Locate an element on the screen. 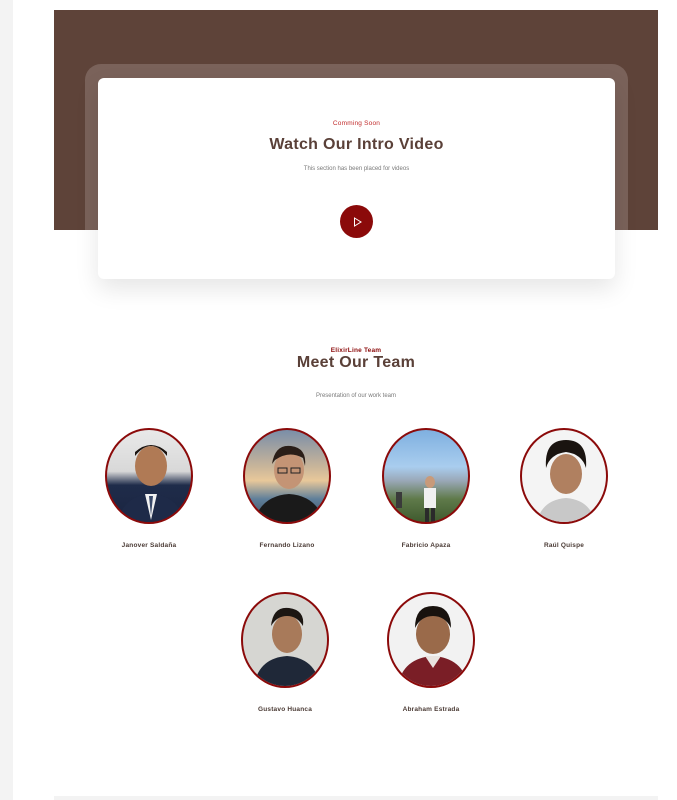 The image size is (677, 800). team-title-wrap: Meet Our Team is located at coordinates (356, 363).